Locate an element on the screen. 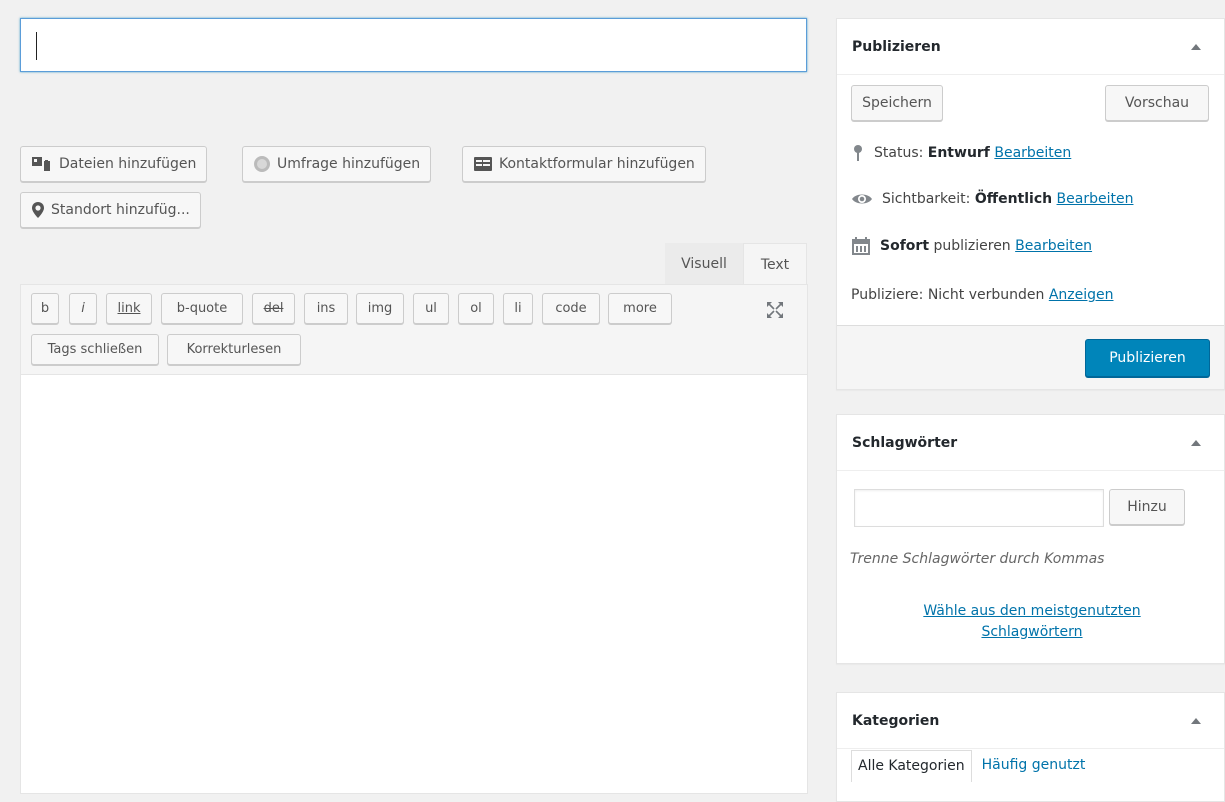  eye-icon is located at coordinates (862, 199).